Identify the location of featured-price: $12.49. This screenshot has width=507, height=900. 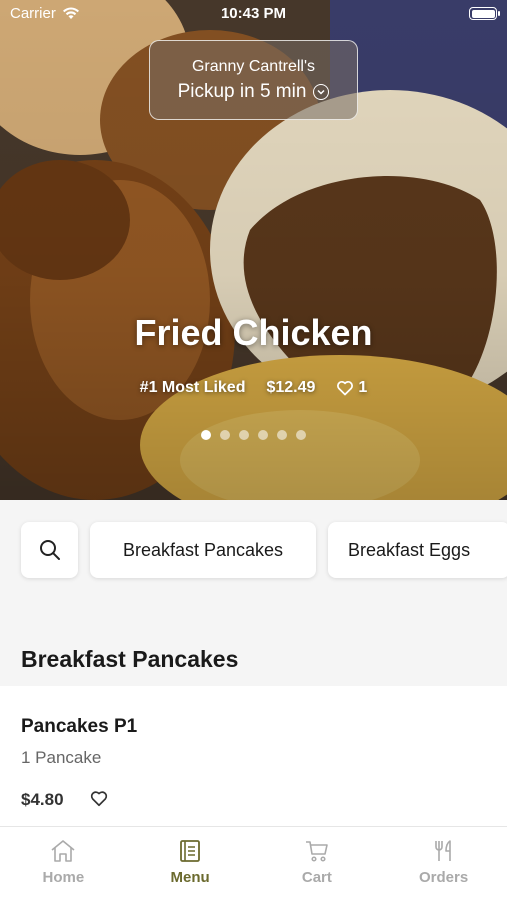
(291, 387).